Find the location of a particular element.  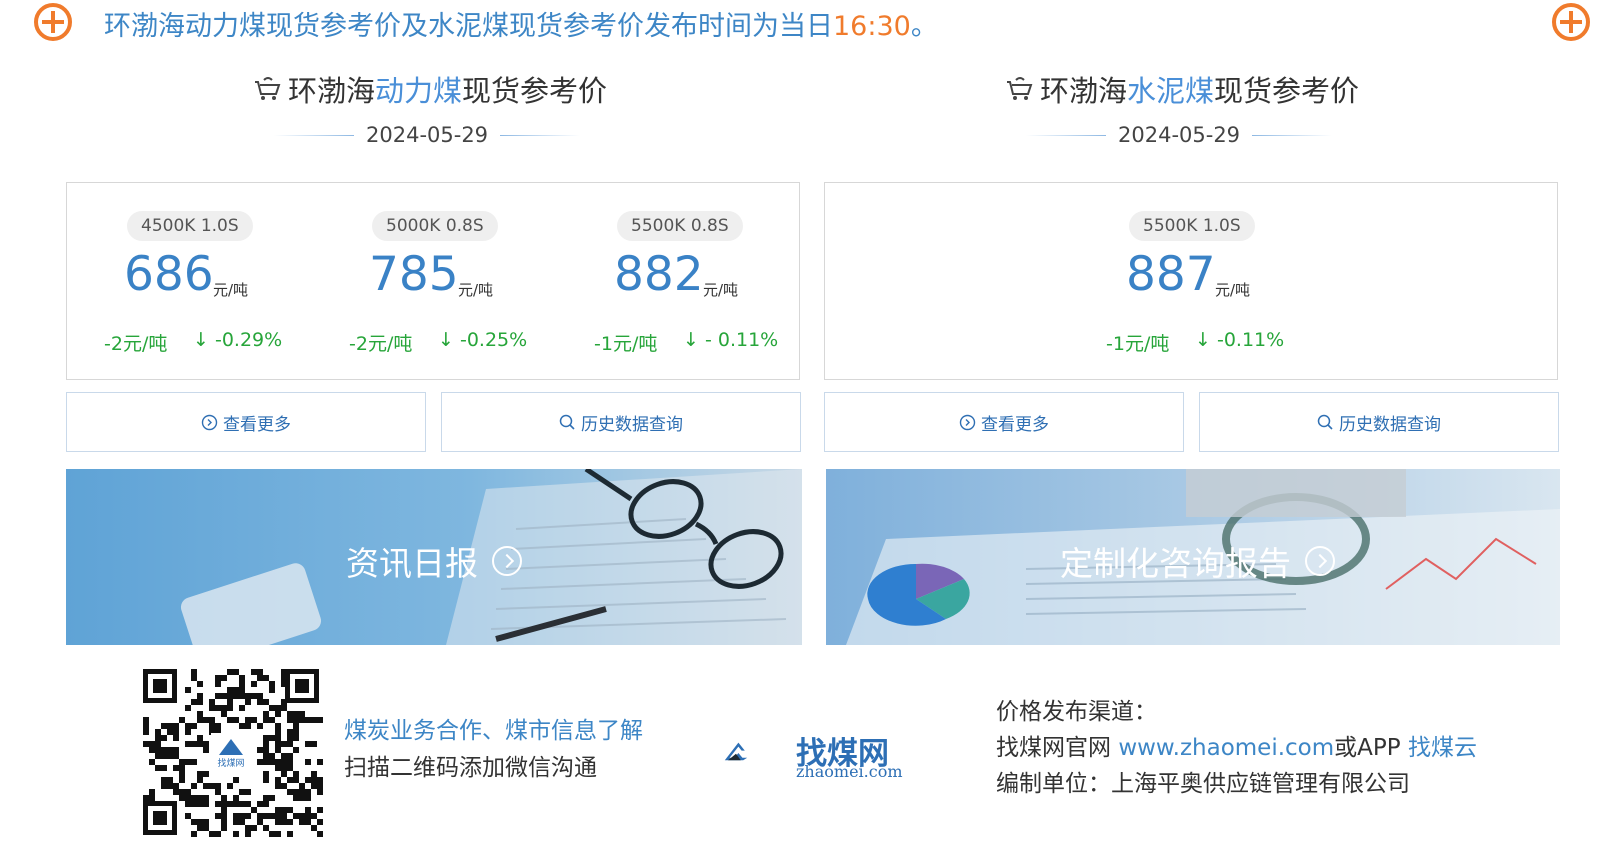

thermal-date: 2024-05-29 is located at coordinates (427, 135).